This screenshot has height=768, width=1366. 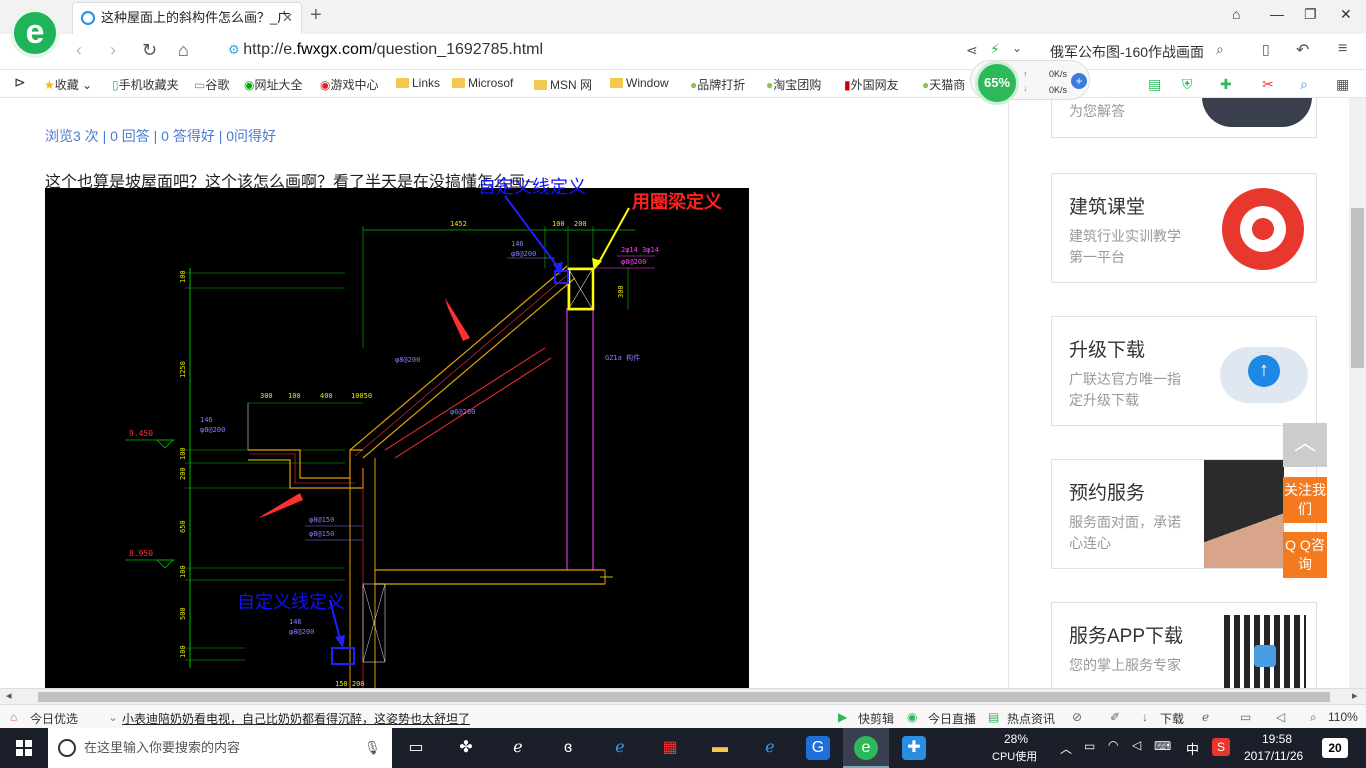 What do you see at coordinates (68, 84) in the screenshot?
I see `bookmark-item: ★收藏 ⌄` at bounding box center [68, 84].